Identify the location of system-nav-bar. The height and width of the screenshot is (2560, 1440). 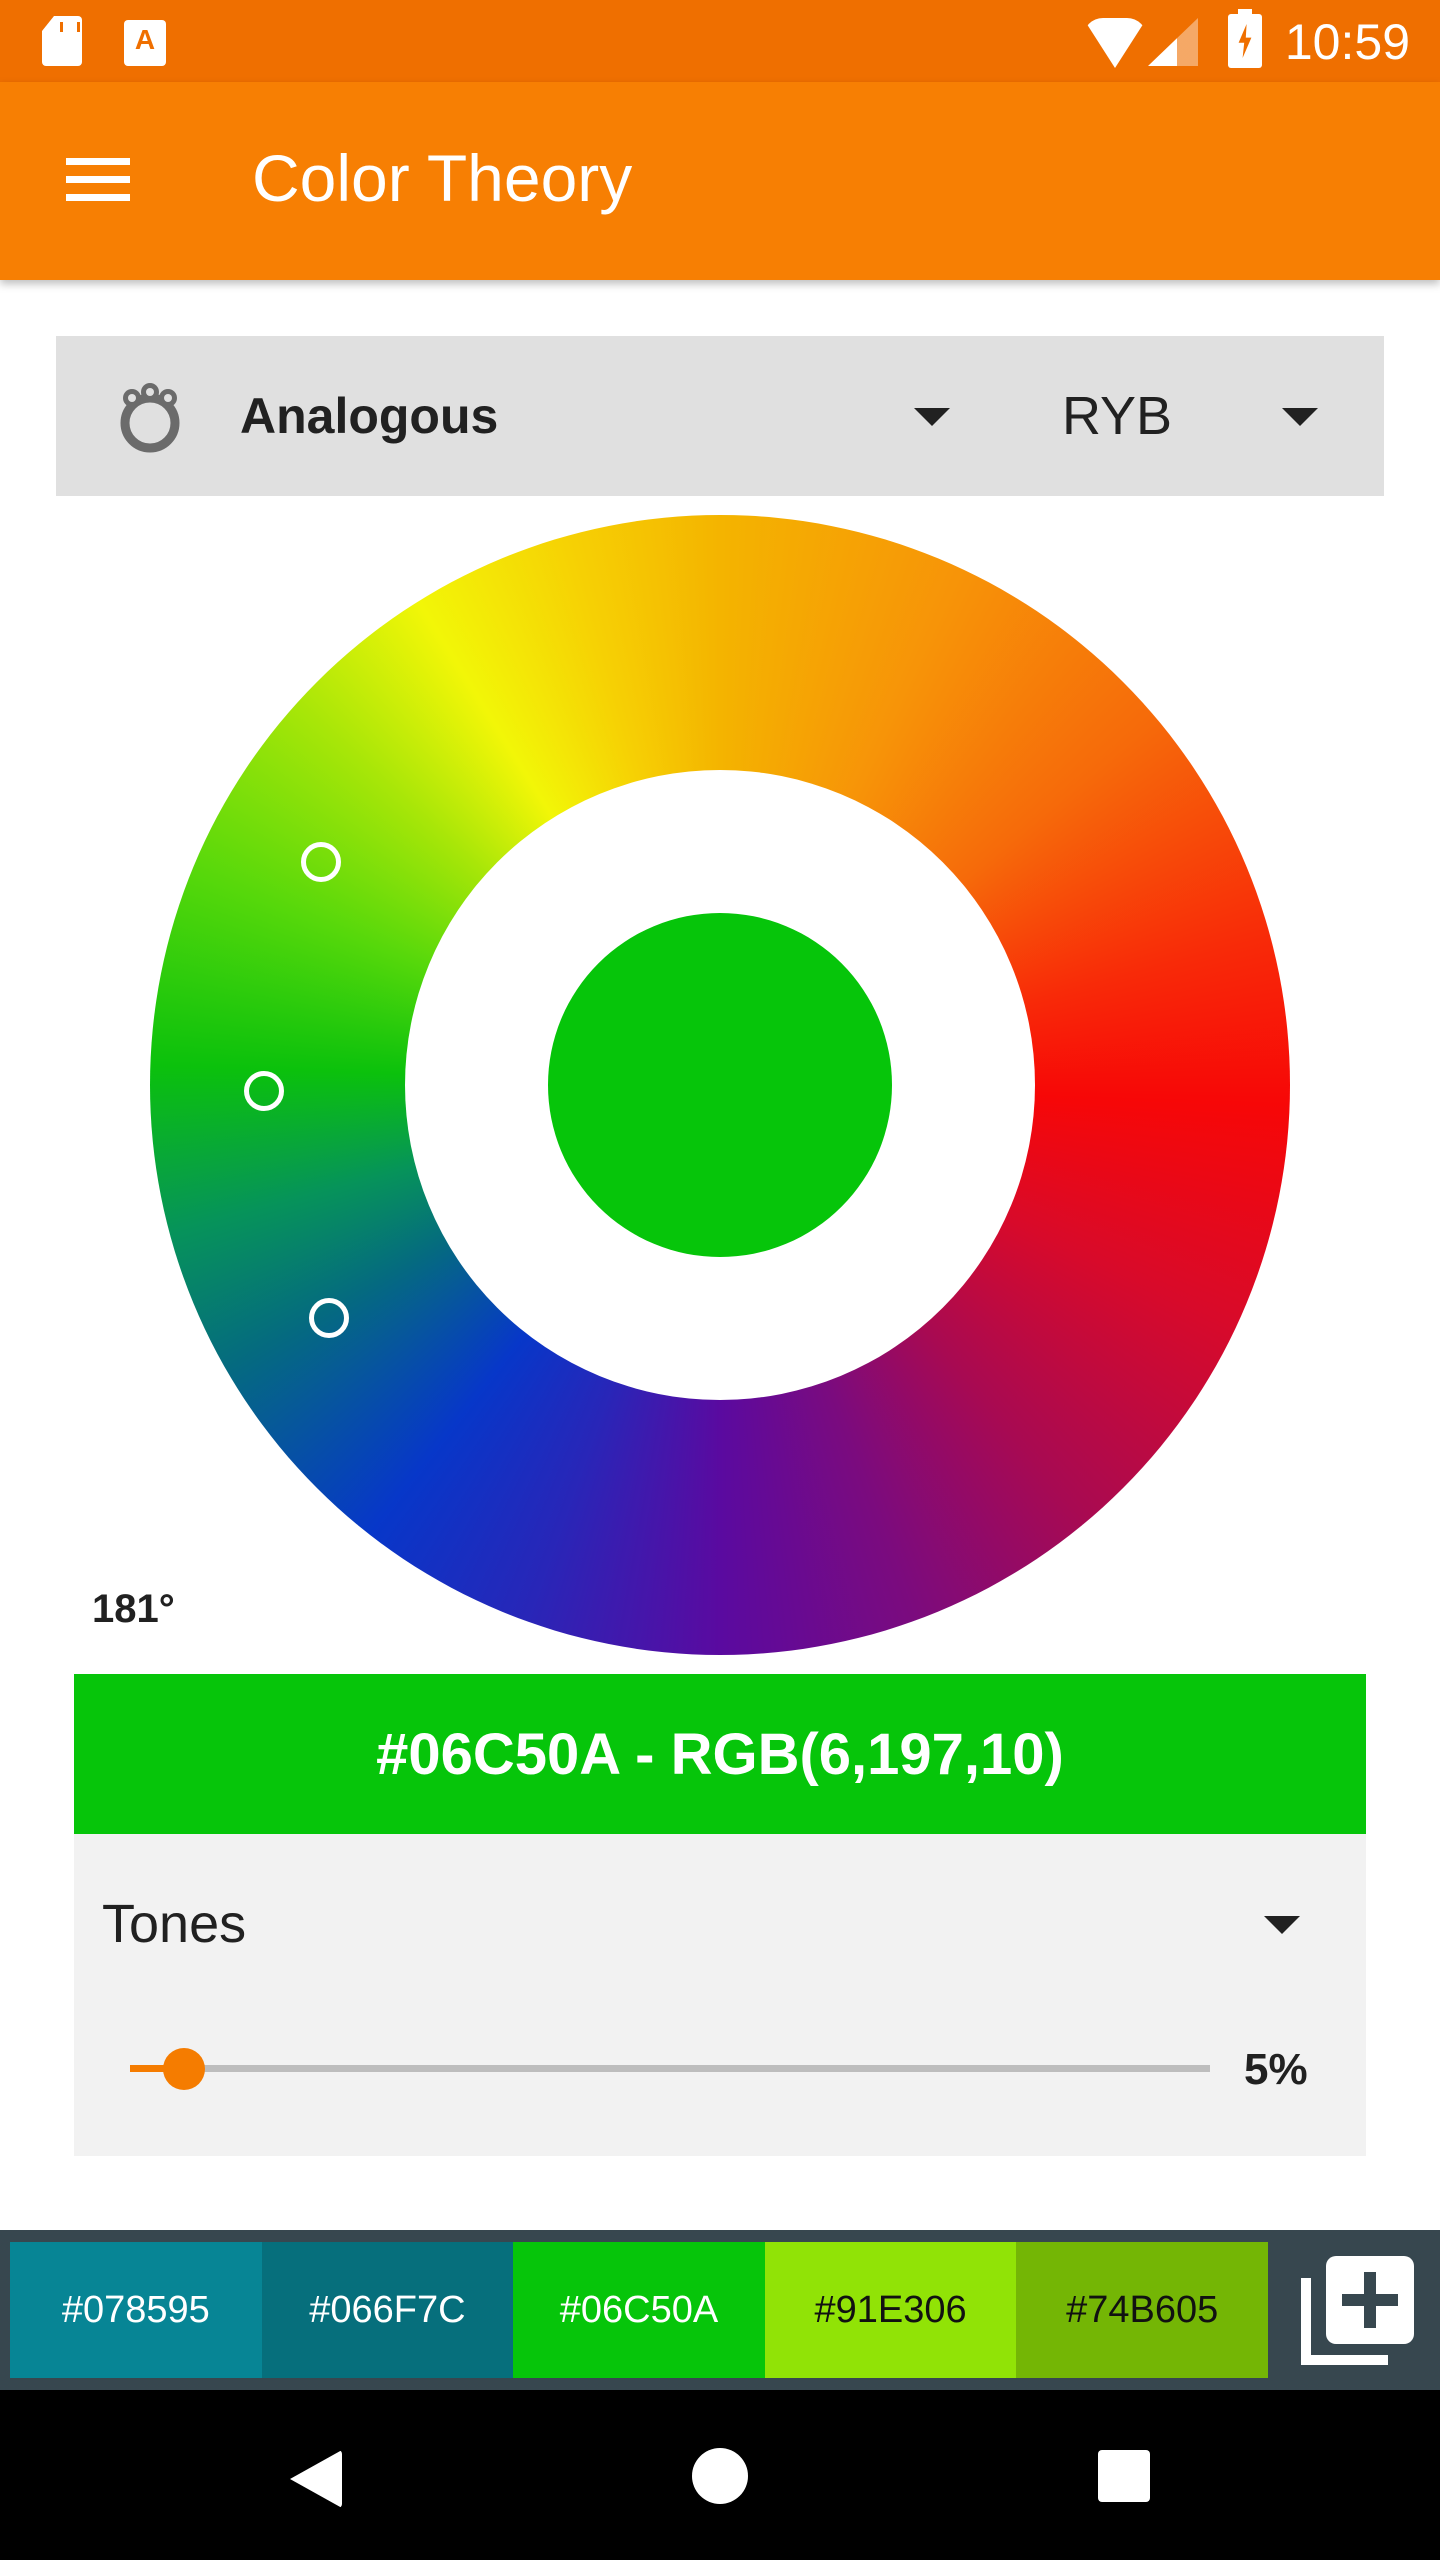
(720, 2475).